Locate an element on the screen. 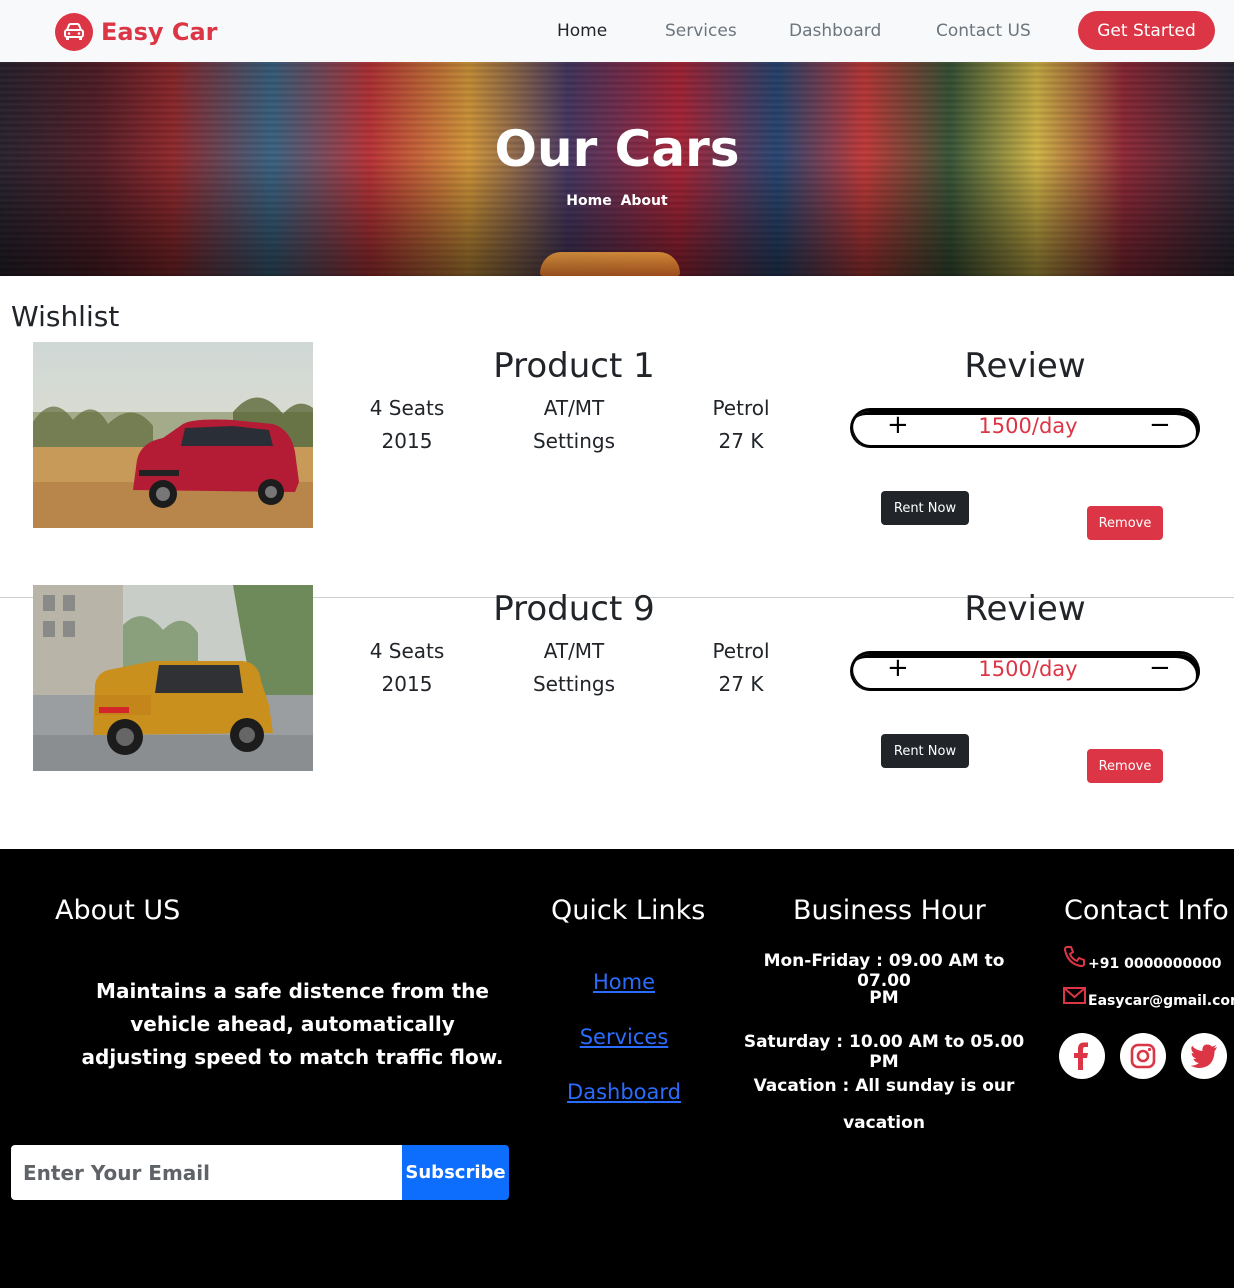  business-hour-weekday-end: PM is located at coordinates (884, 998).